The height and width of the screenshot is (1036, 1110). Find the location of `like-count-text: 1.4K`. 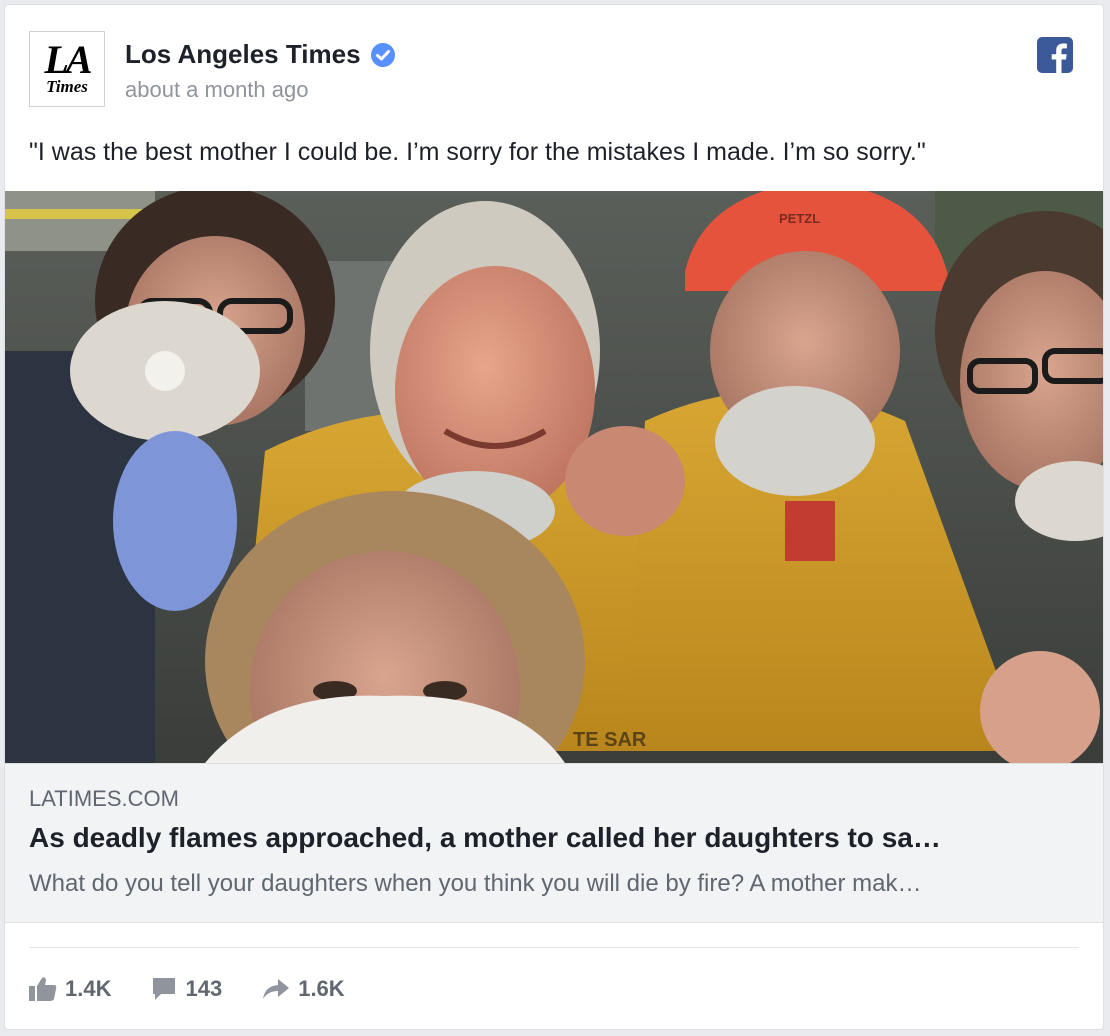

like-count-text: 1.4K is located at coordinates (88, 988).